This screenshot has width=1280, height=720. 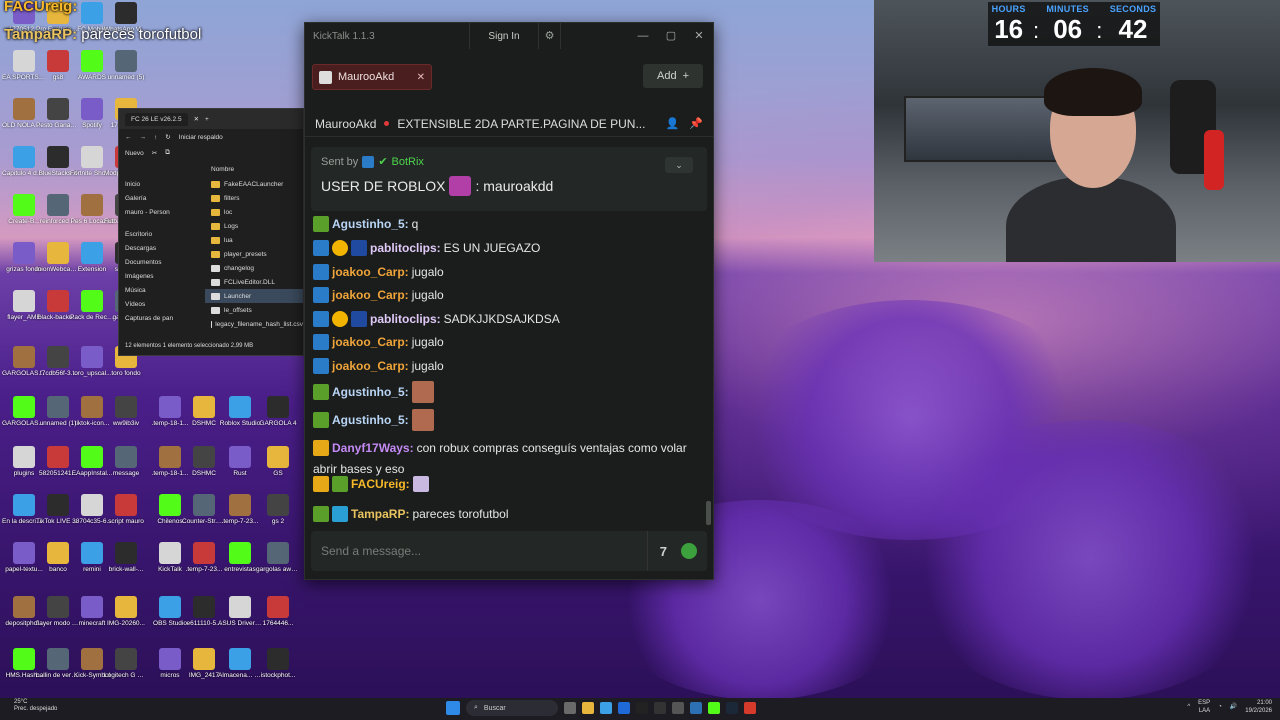 What do you see at coordinates (405, 248) in the screenshot?
I see `chat-username: pablitoclips:` at bounding box center [405, 248].